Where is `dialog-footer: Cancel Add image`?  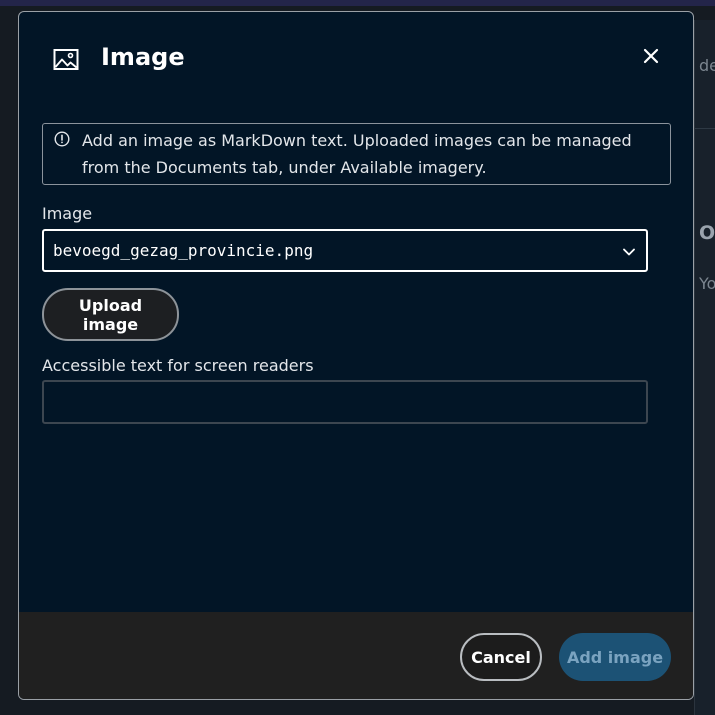
dialog-footer: Cancel Add image is located at coordinates (356, 655).